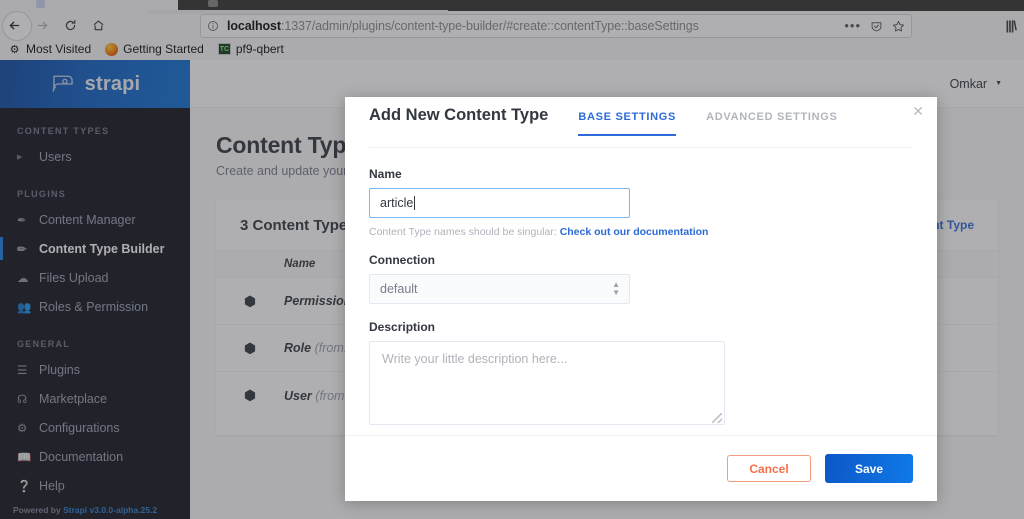  Describe the element at coordinates (627, 123) in the screenshot. I see `tab-base-settings: BASE SETTINGS` at that location.